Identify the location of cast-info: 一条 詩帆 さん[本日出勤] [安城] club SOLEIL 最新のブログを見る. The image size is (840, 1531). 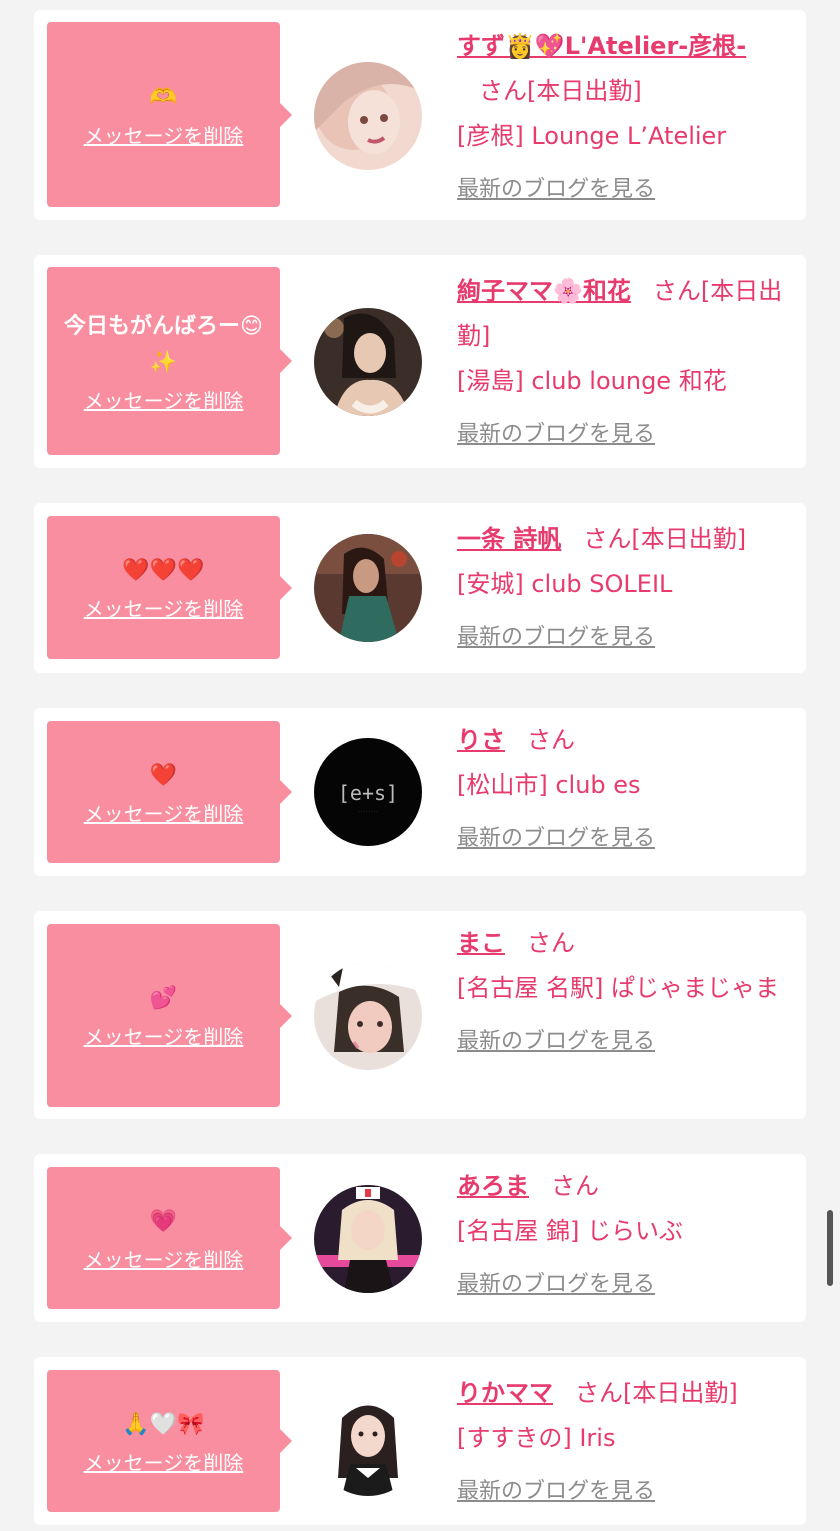
(622, 588).